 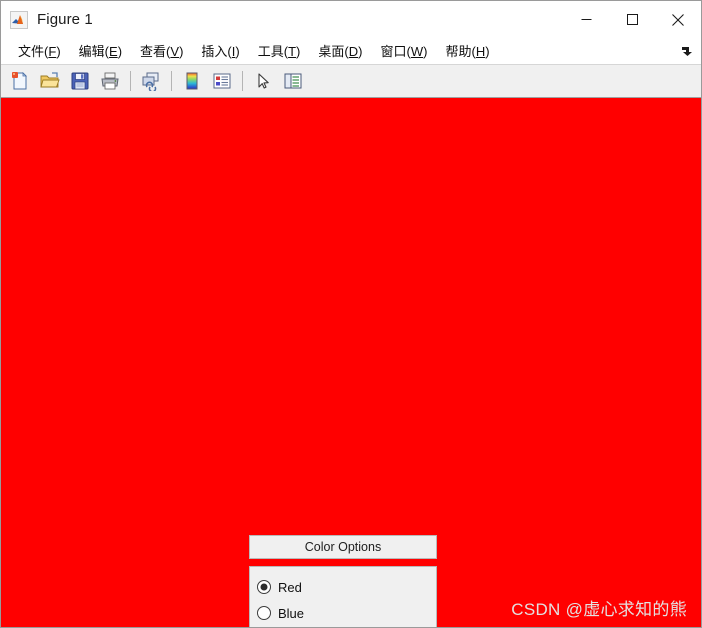 I want to click on new-document-icon, so click(x=20, y=81).